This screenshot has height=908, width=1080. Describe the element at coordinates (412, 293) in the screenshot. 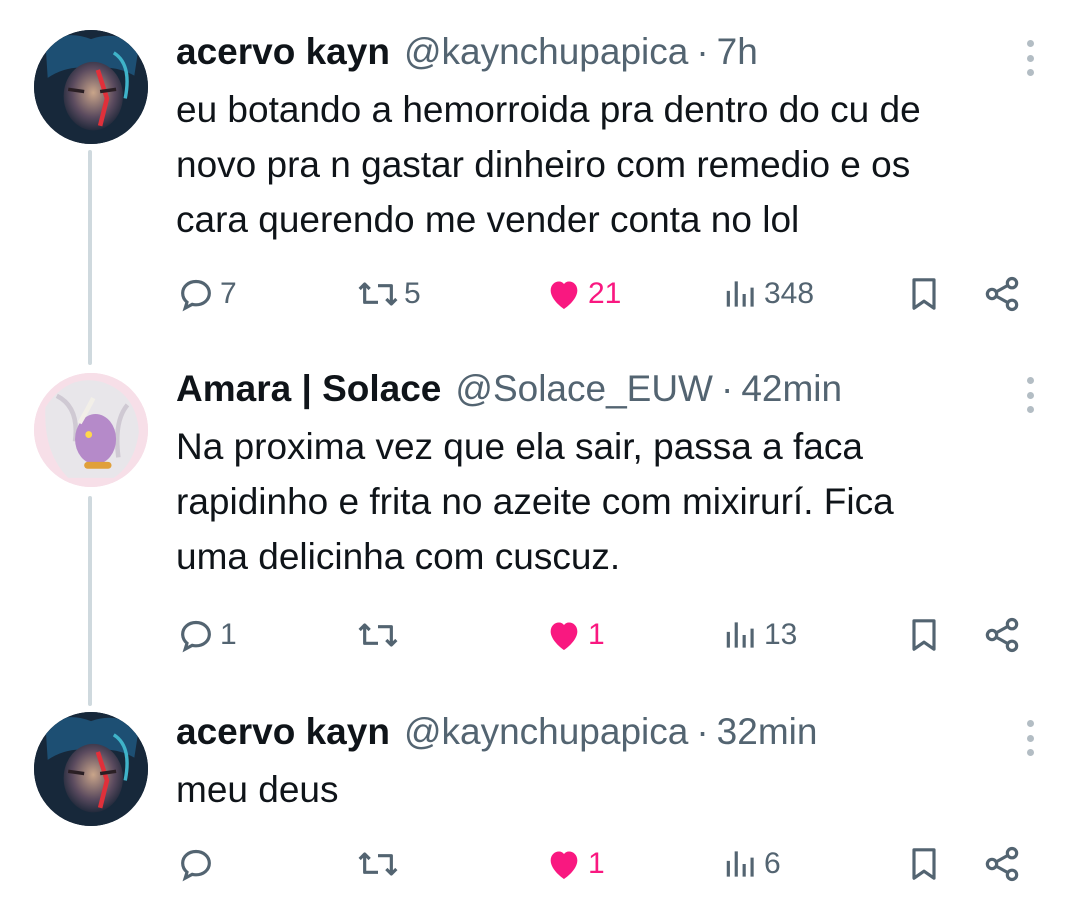

I see `retweet-count: 5` at that location.